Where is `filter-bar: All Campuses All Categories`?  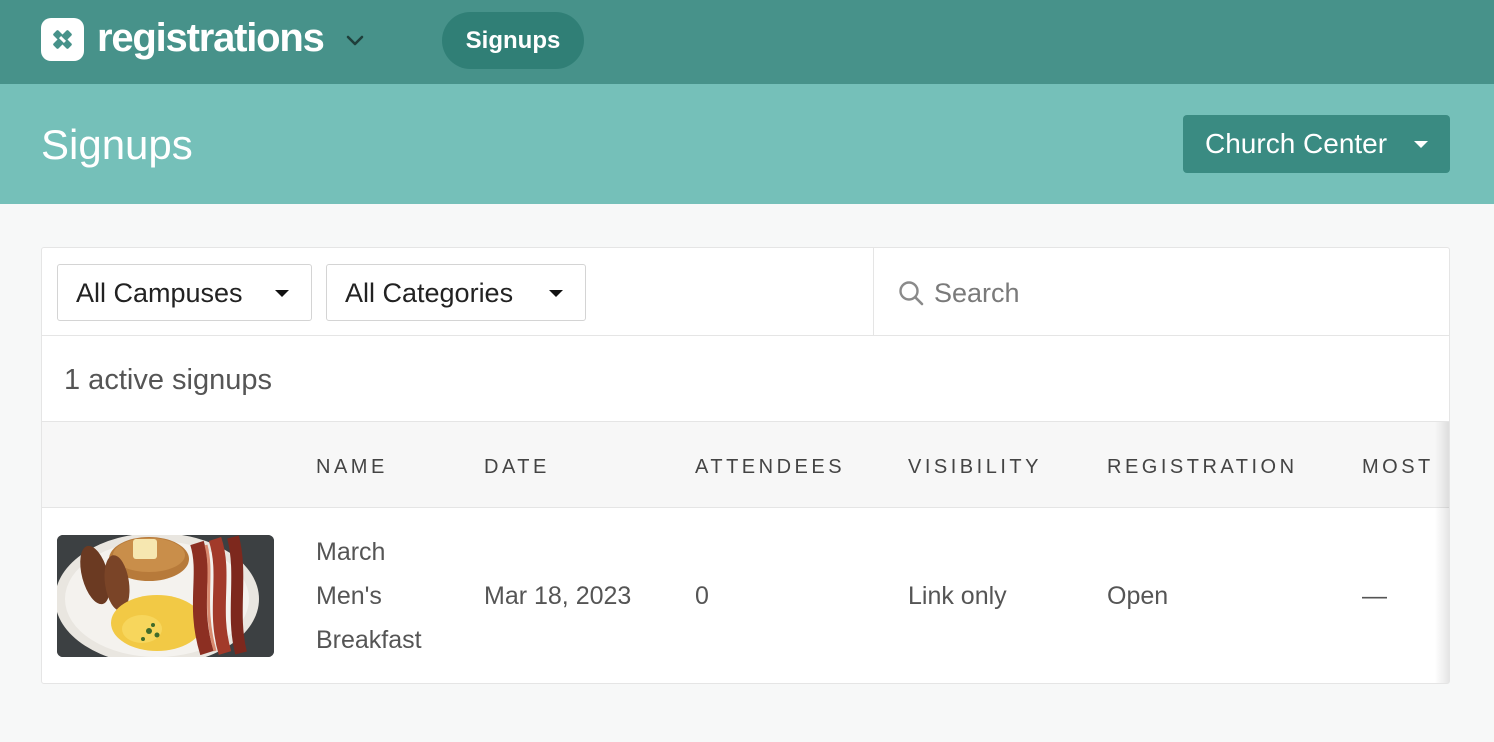 filter-bar: All Campuses All Categories is located at coordinates (745, 292).